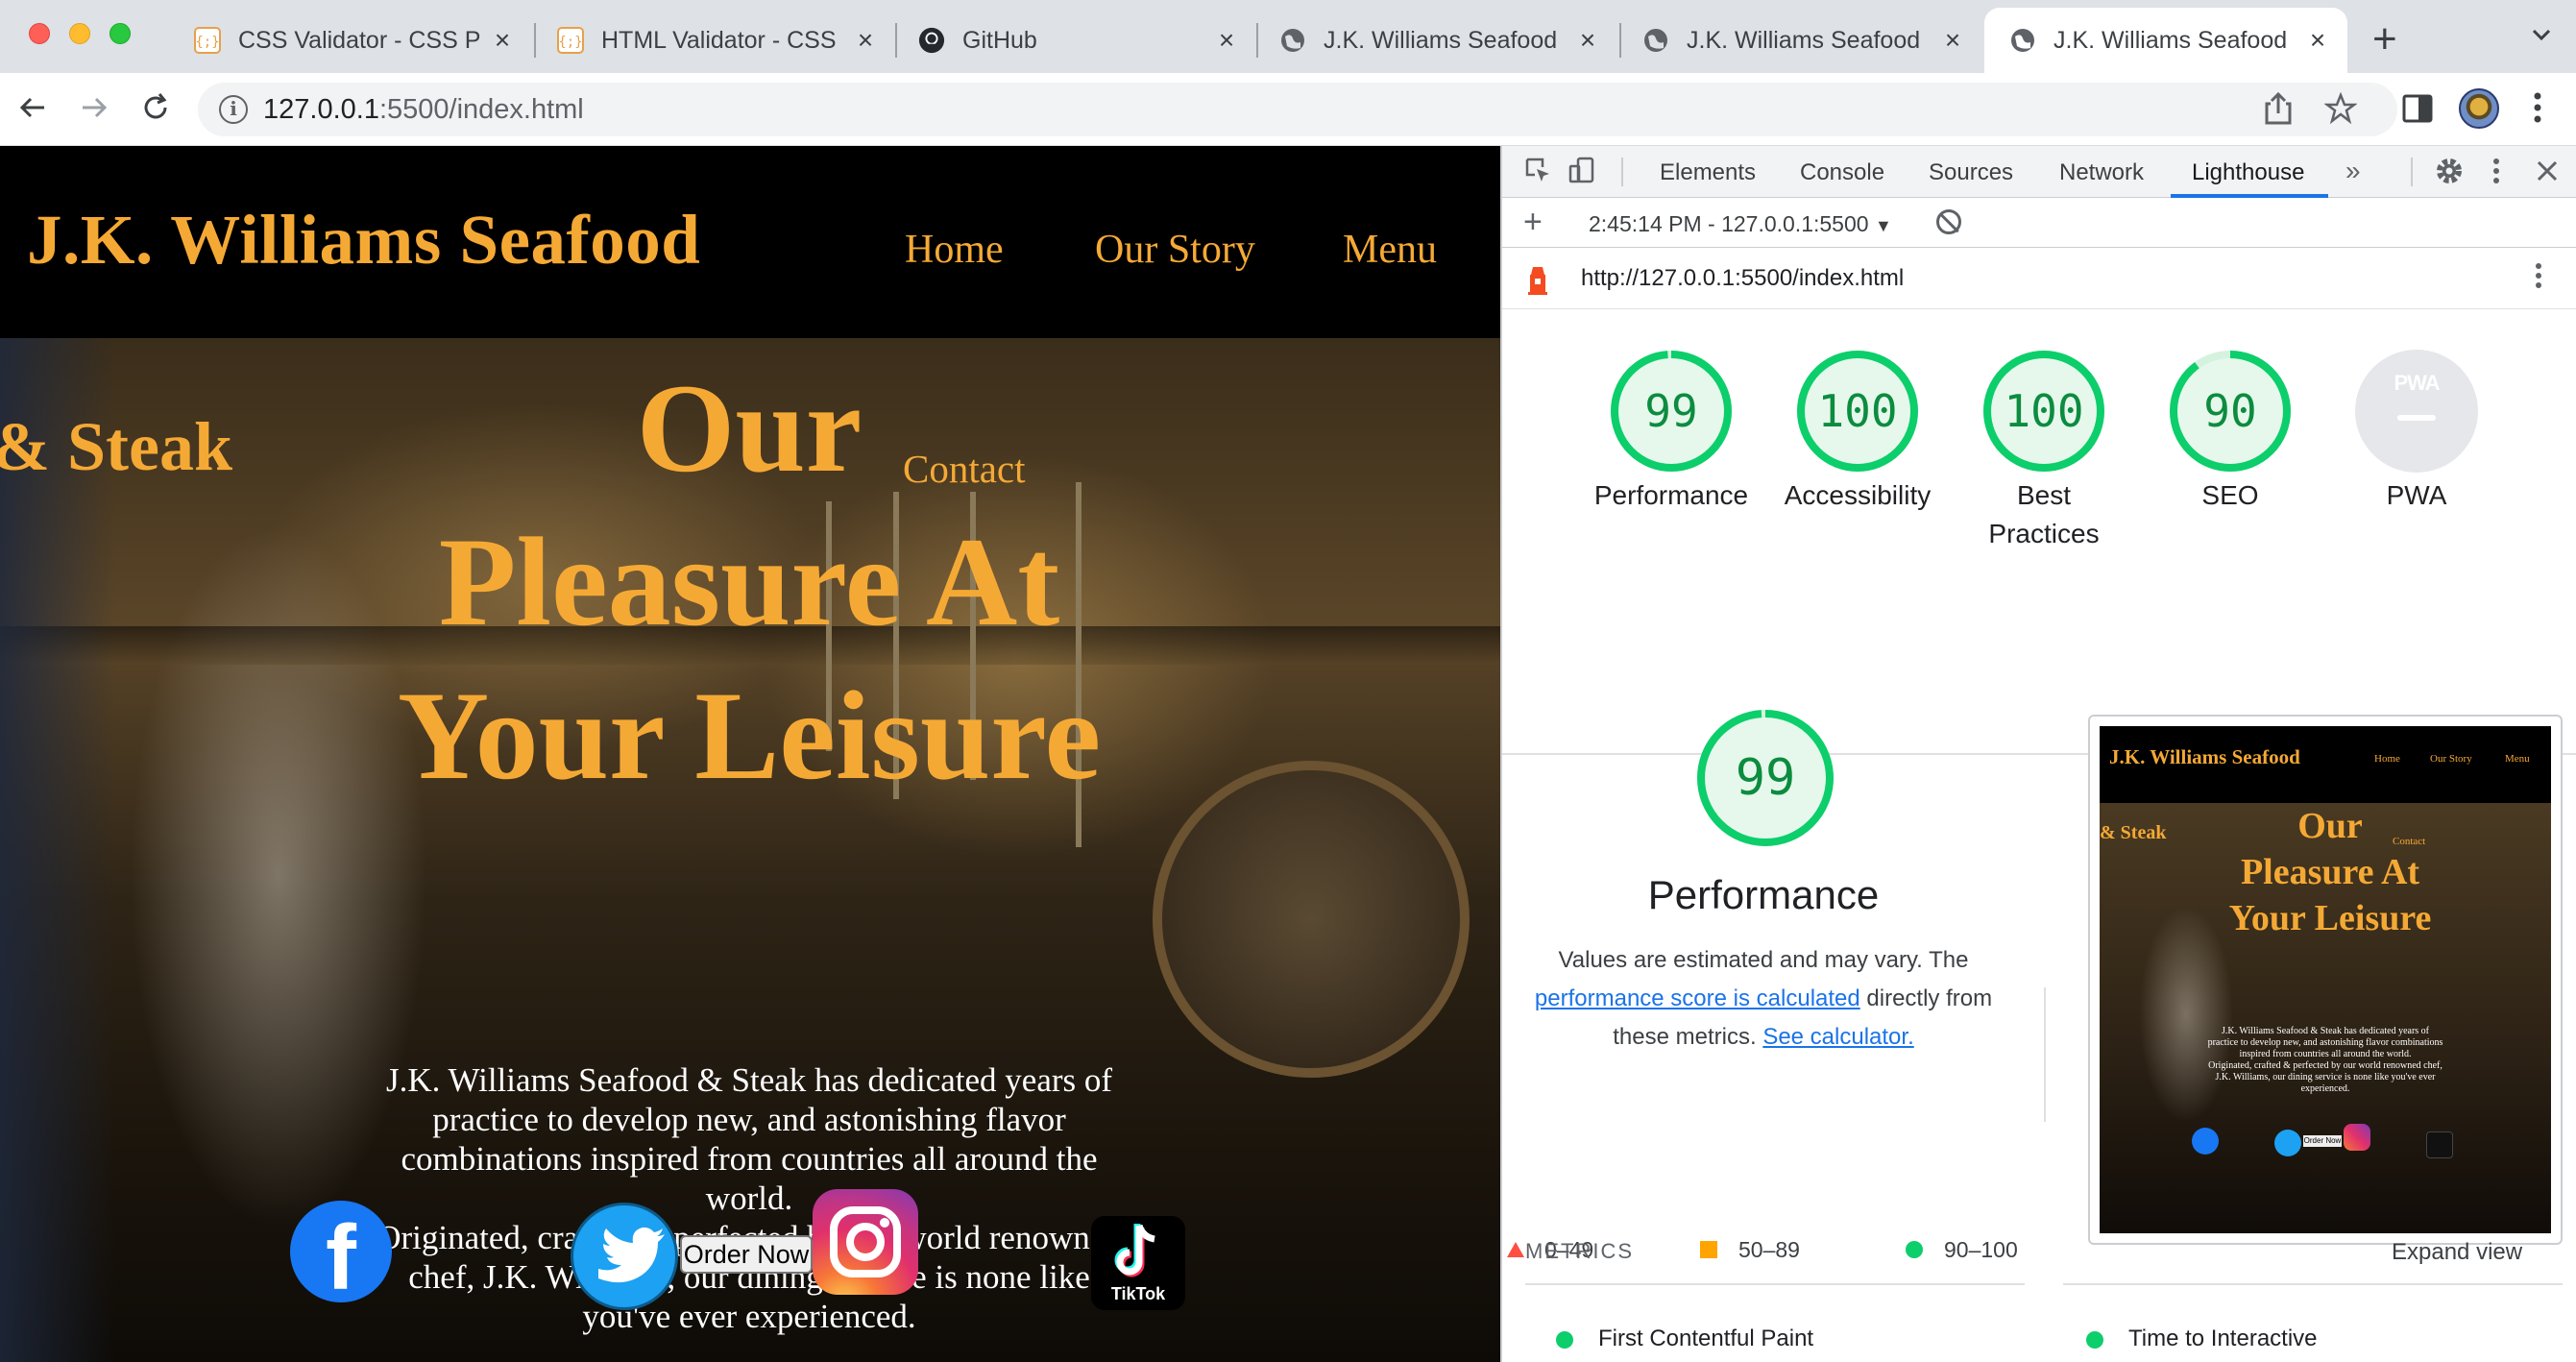 The image size is (2576, 1362). I want to click on forward-arrow-icon, so click(94, 108).